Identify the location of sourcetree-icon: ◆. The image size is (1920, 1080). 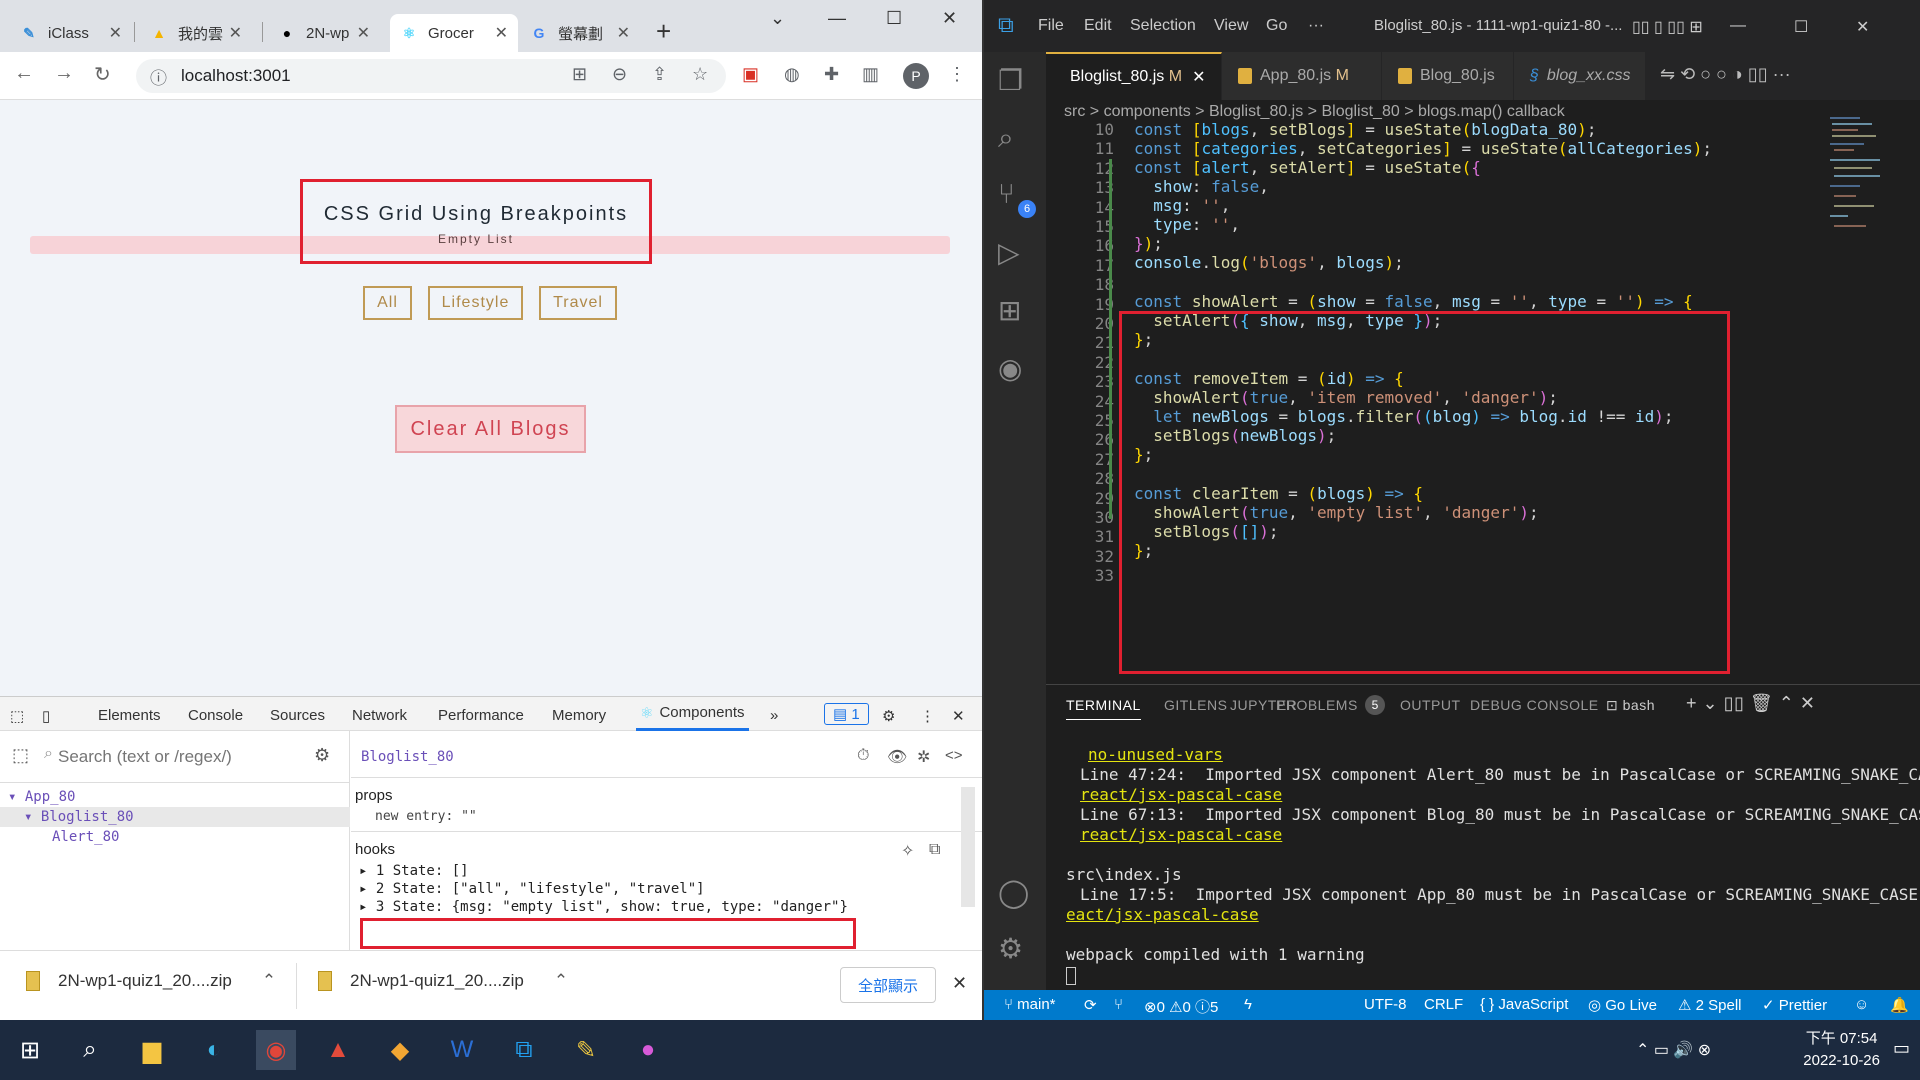
(400, 1050).